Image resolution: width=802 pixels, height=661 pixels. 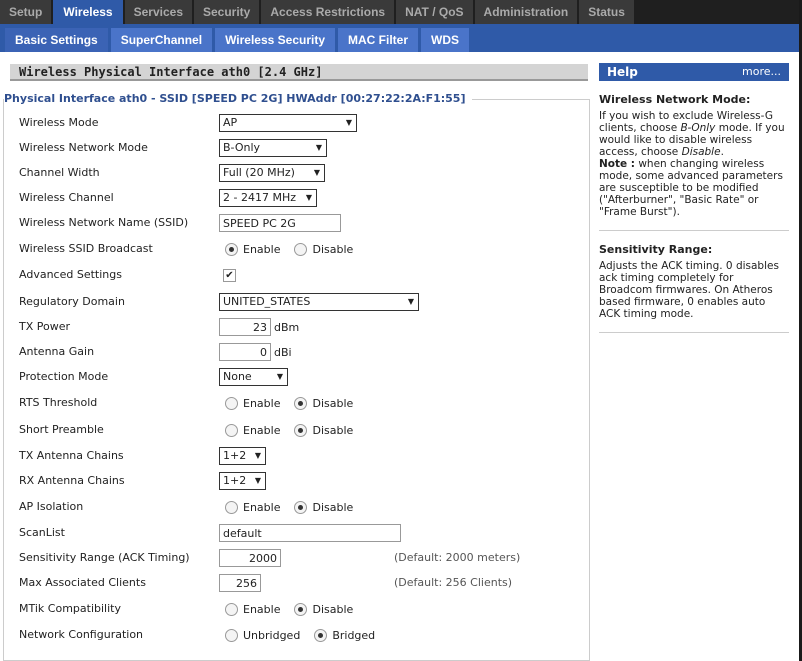 I want to click on broadcast-enable-radio, so click(x=231, y=249).